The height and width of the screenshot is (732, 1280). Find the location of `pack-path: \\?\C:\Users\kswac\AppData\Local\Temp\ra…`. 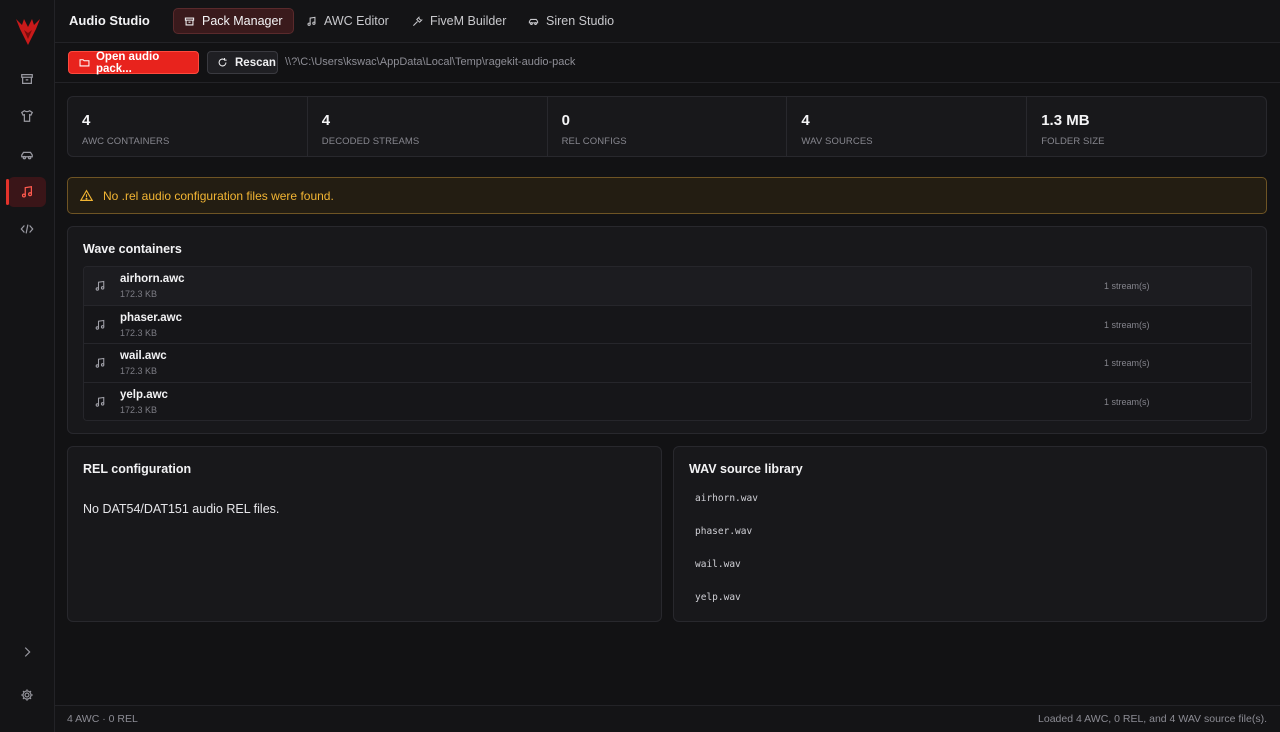

pack-path: \\?\C:\Users\kswac\AppData\Local\Temp\ra… is located at coordinates (430, 62).